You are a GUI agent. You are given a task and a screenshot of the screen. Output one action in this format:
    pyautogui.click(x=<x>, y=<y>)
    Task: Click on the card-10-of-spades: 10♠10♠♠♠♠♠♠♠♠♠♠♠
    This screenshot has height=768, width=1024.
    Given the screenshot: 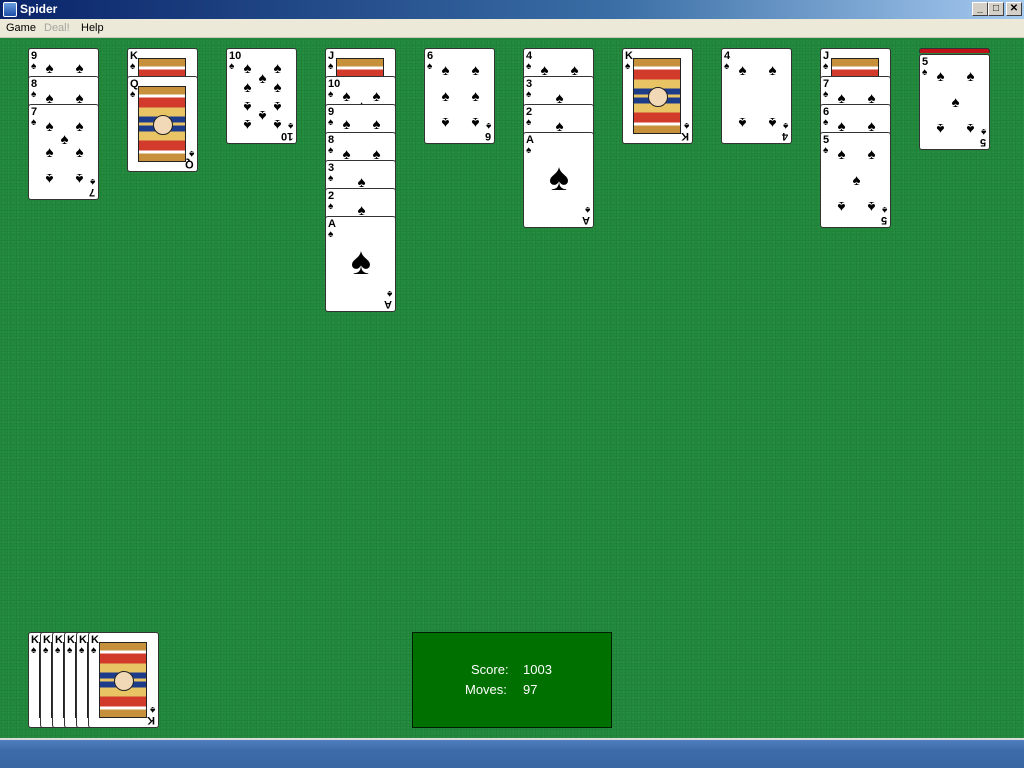 What is the action you would take?
    pyautogui.click(x=261, y=96)
    